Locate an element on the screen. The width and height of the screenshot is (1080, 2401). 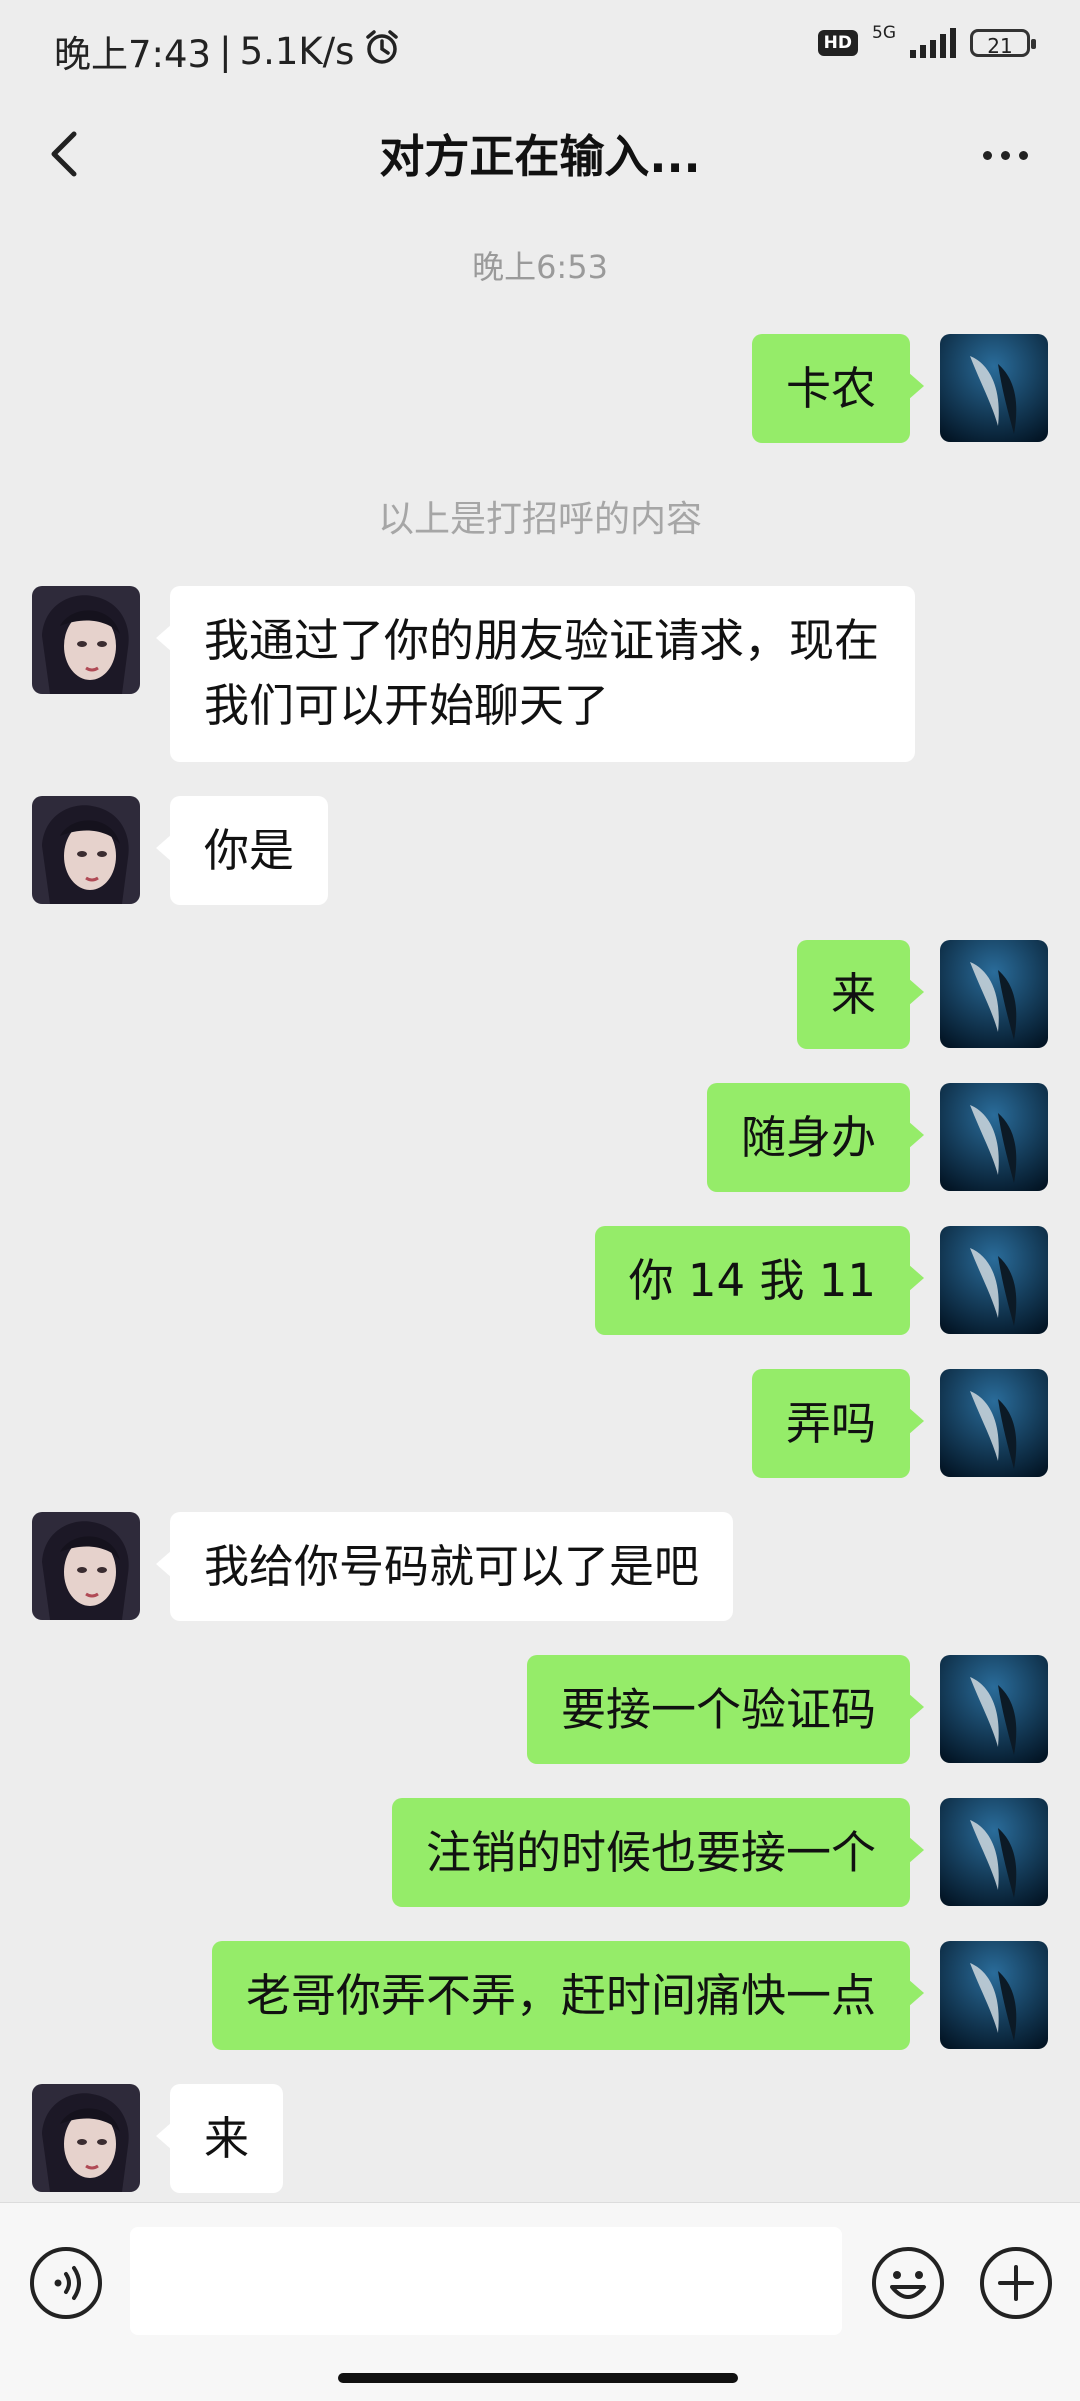
emoji-button is located at coordinates (908, 2283).